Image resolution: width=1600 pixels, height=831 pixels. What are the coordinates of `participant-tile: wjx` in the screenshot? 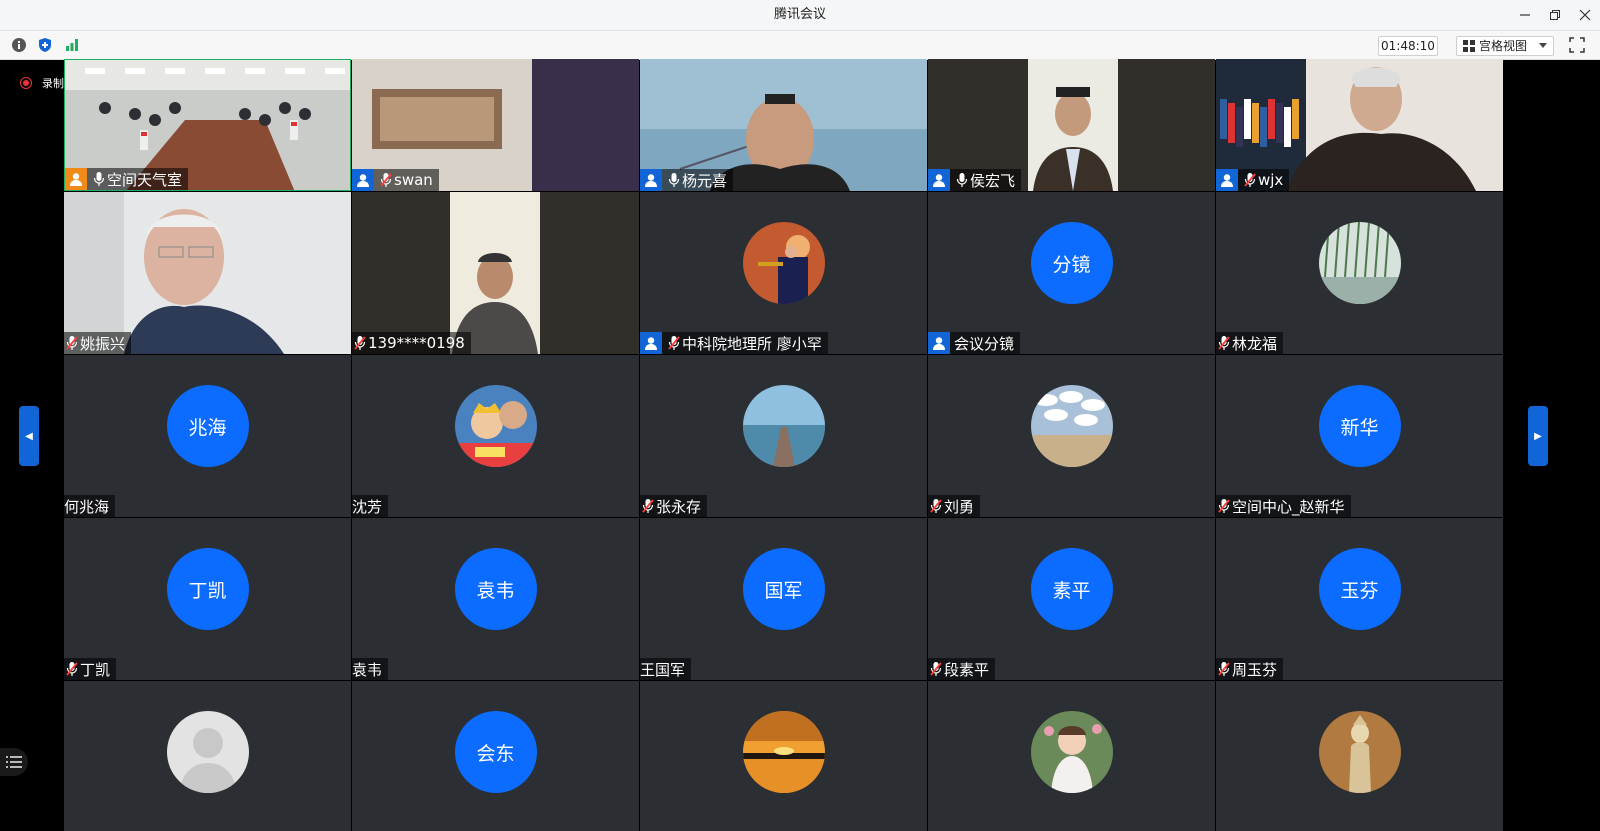 It's located at (1359, 125).